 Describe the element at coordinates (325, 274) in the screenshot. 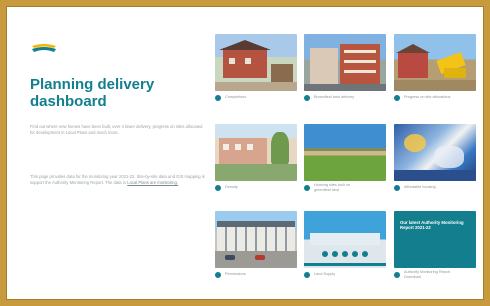

I see `tile-label: Land Supply` at that location.